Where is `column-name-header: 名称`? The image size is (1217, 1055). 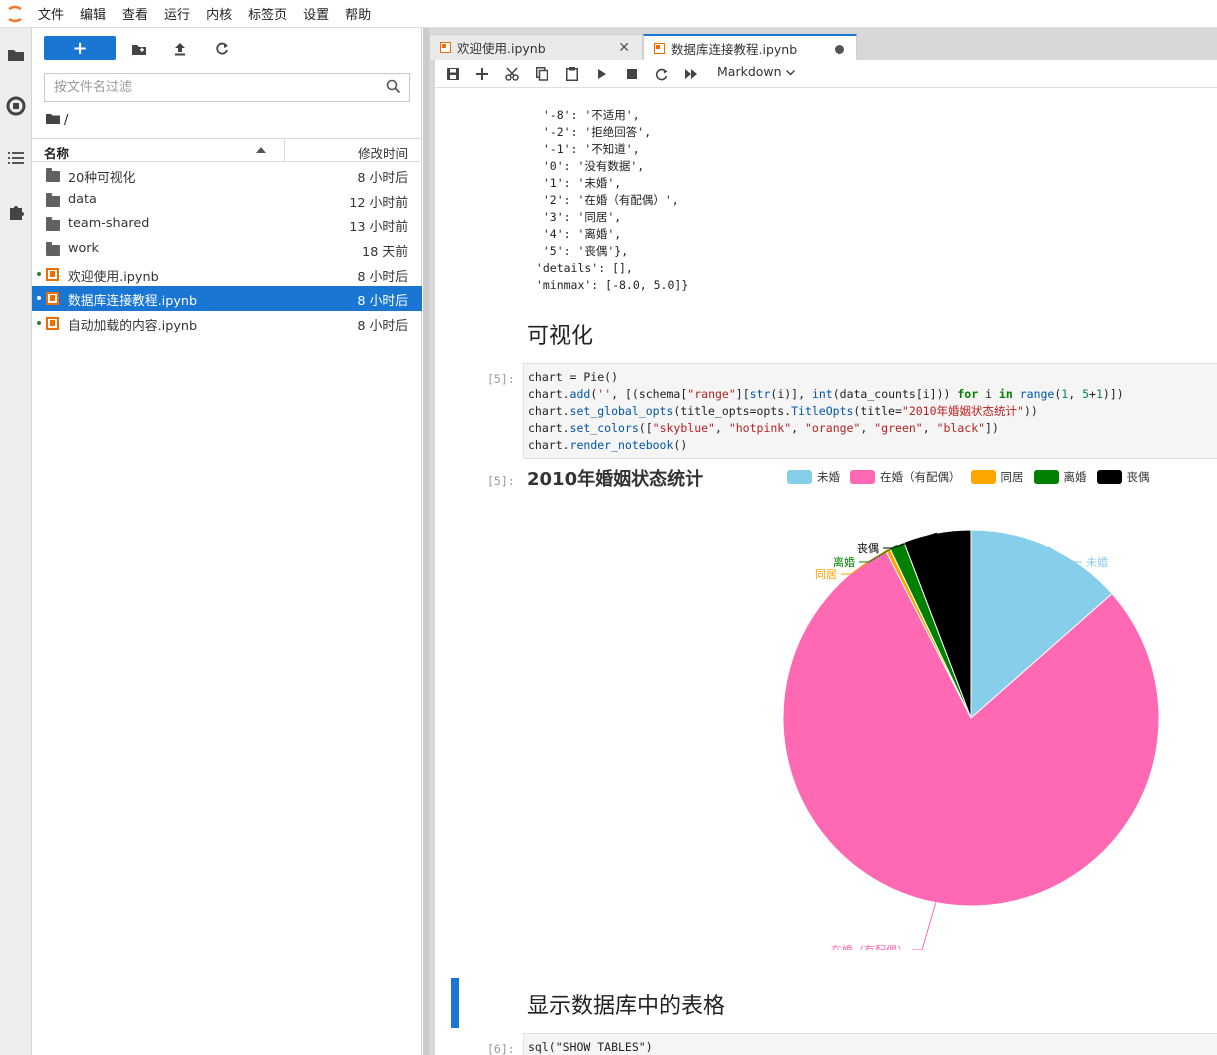
column-name-header: 名称 is located at coordinates (56, 152).